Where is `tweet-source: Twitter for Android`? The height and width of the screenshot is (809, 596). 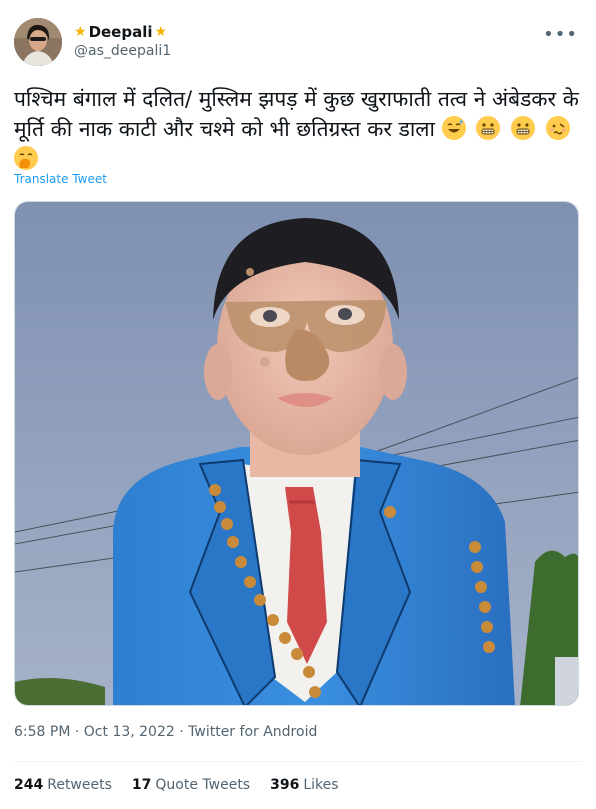 tweet-source: Twitter for Android is located at coordinates (252, 732).